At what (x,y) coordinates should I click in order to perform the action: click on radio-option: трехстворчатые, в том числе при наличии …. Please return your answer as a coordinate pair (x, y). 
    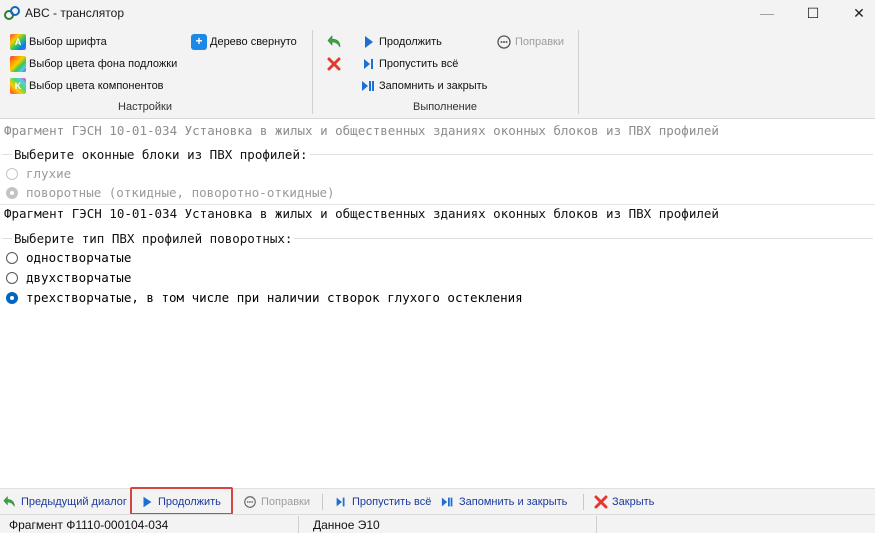
    Looking at the image, I should click on (264, 297).